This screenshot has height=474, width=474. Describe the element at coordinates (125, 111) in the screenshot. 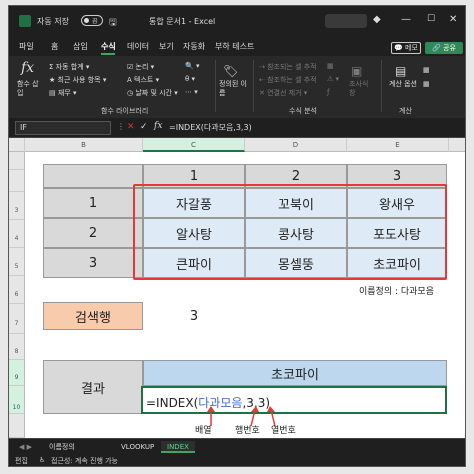

I see `group-function-library: 함수 라이브러리` at that location.